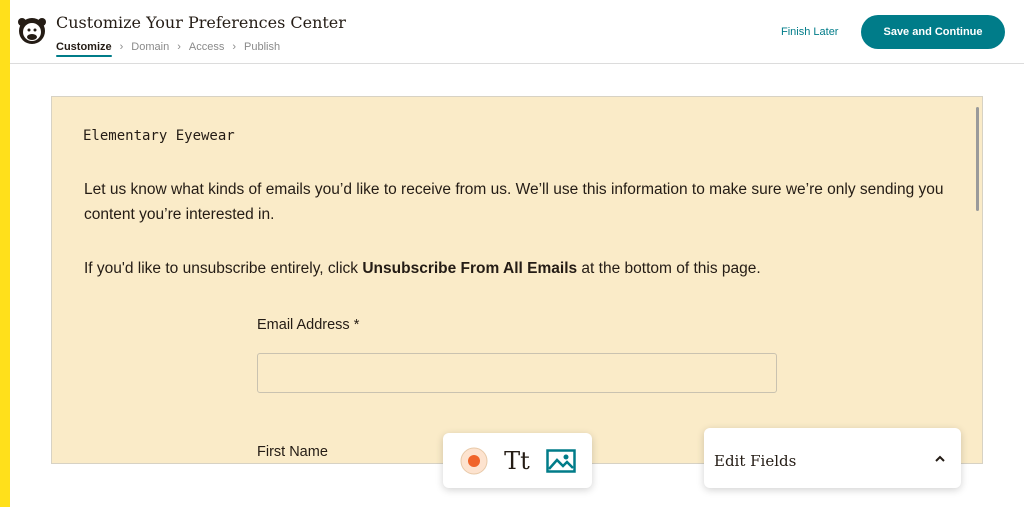 This screenshot has width=1024, height=507. I want to click on brand-name: Elementary Eyewear, so click(159, 136).